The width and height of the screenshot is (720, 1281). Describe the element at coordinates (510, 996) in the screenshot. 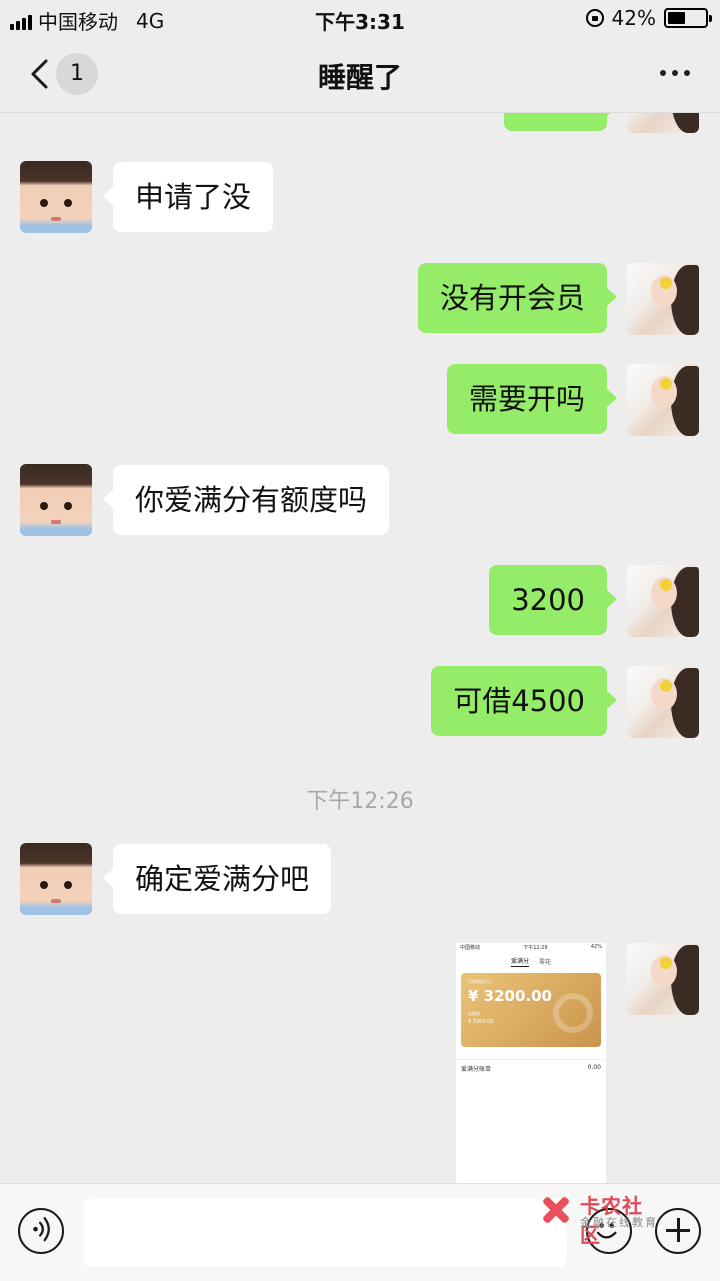

I see `image-card-amount: ¥ 3200.00` at that location.